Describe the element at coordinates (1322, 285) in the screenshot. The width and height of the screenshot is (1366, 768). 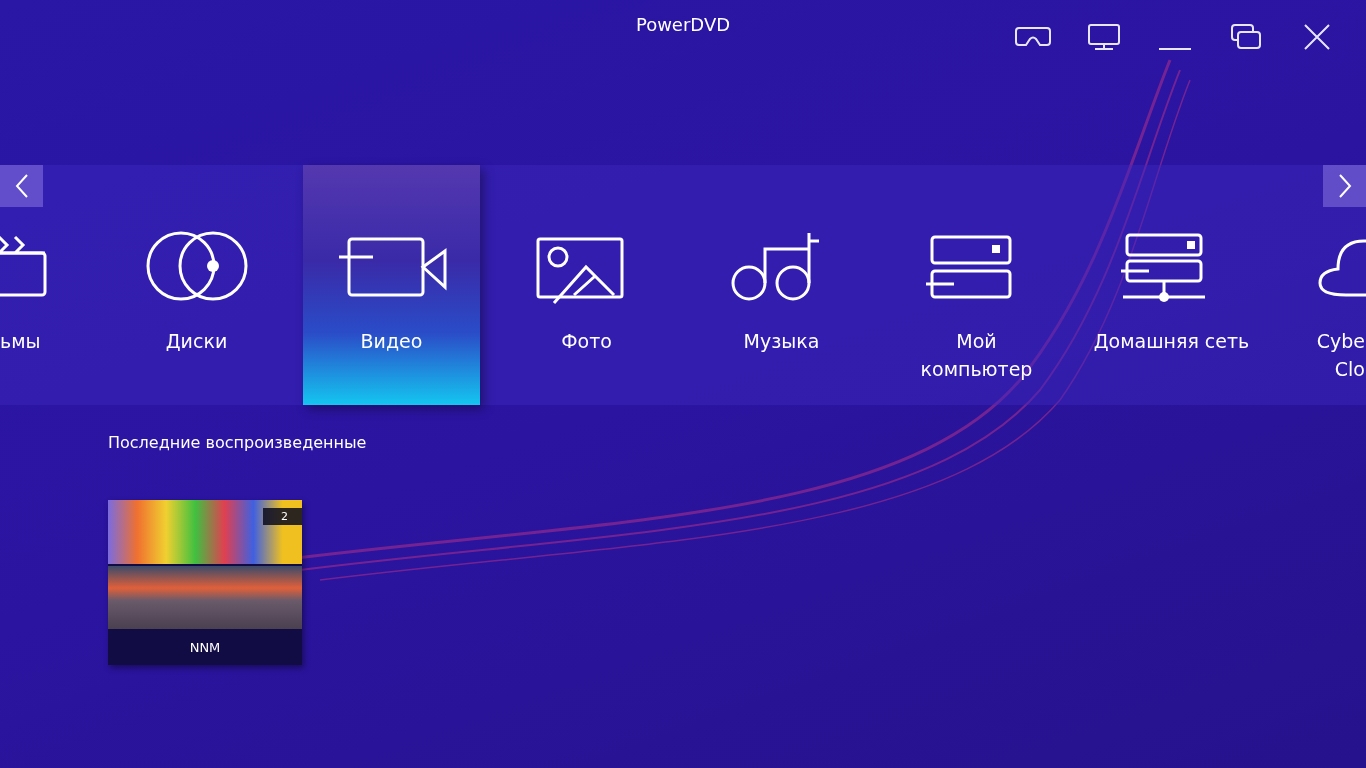
I see `category-tile: Cybe Clo` at that location.